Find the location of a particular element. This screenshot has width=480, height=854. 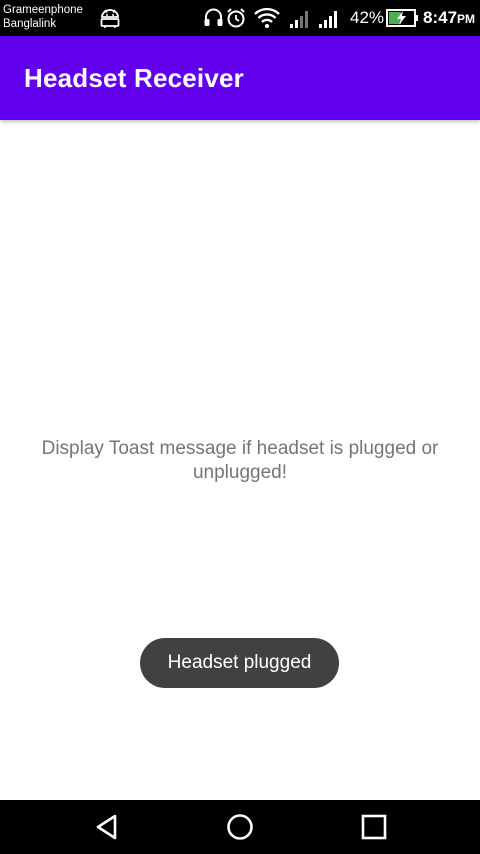

android-debug-icon is located at coordinates (110, 18).